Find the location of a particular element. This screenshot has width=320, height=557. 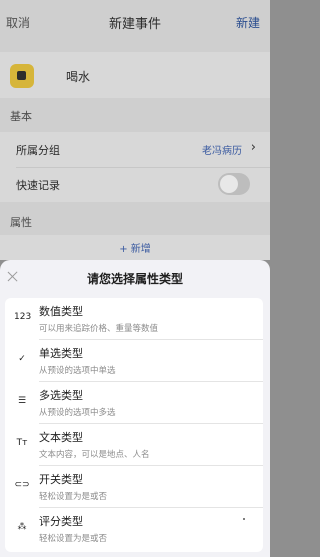

rating-icon: ⁂ is located at coordinates (22, 527).